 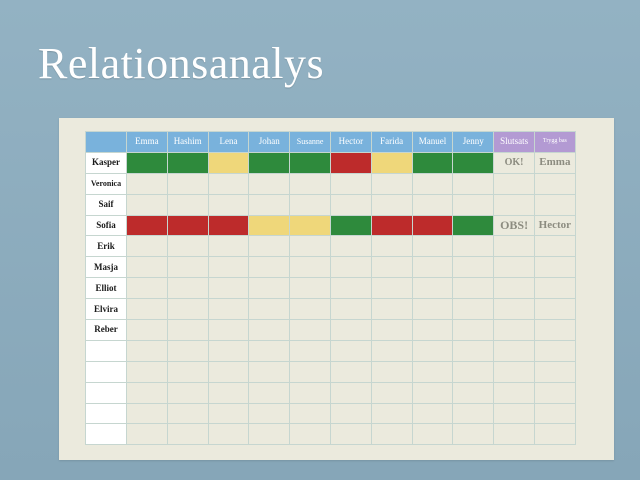 I want to click on table-row: Veronica, so click(x=330, y=183).